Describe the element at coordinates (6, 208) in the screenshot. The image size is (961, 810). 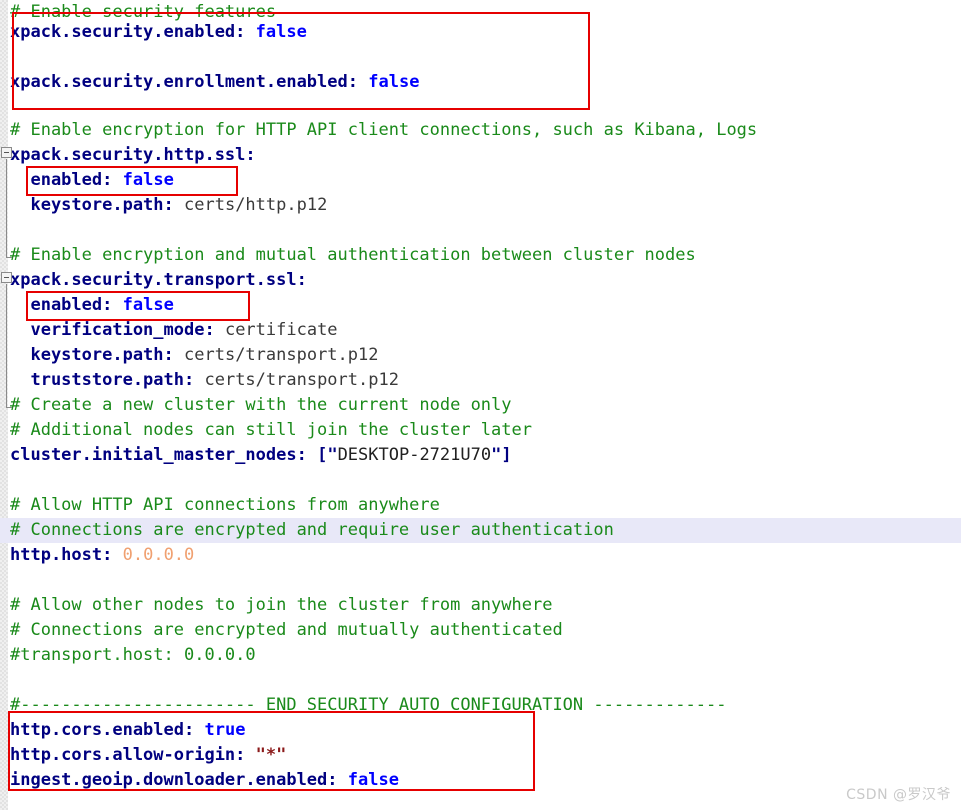
I see `fold-http-ssl-range-line` at that location.